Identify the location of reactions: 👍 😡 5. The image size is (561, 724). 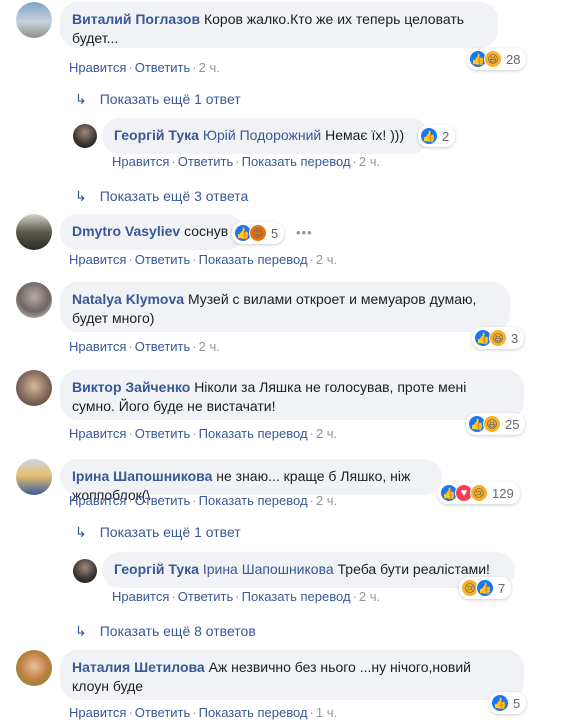
(258, 233).